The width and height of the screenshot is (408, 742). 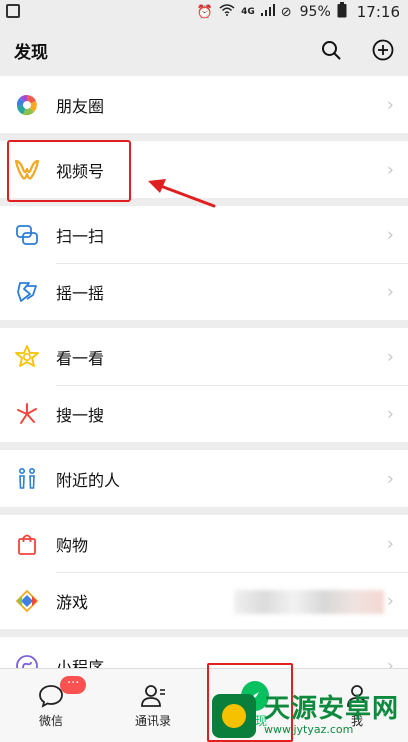 I want to click on network-label: 4G, so click(x=248, y=12).